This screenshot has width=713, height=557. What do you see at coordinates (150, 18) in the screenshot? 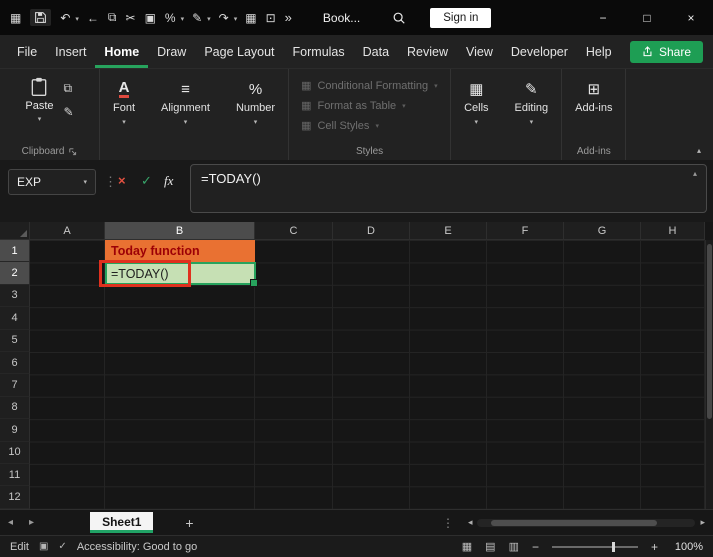
I see `image-icon: ▣` at bounding box center [150, 18].